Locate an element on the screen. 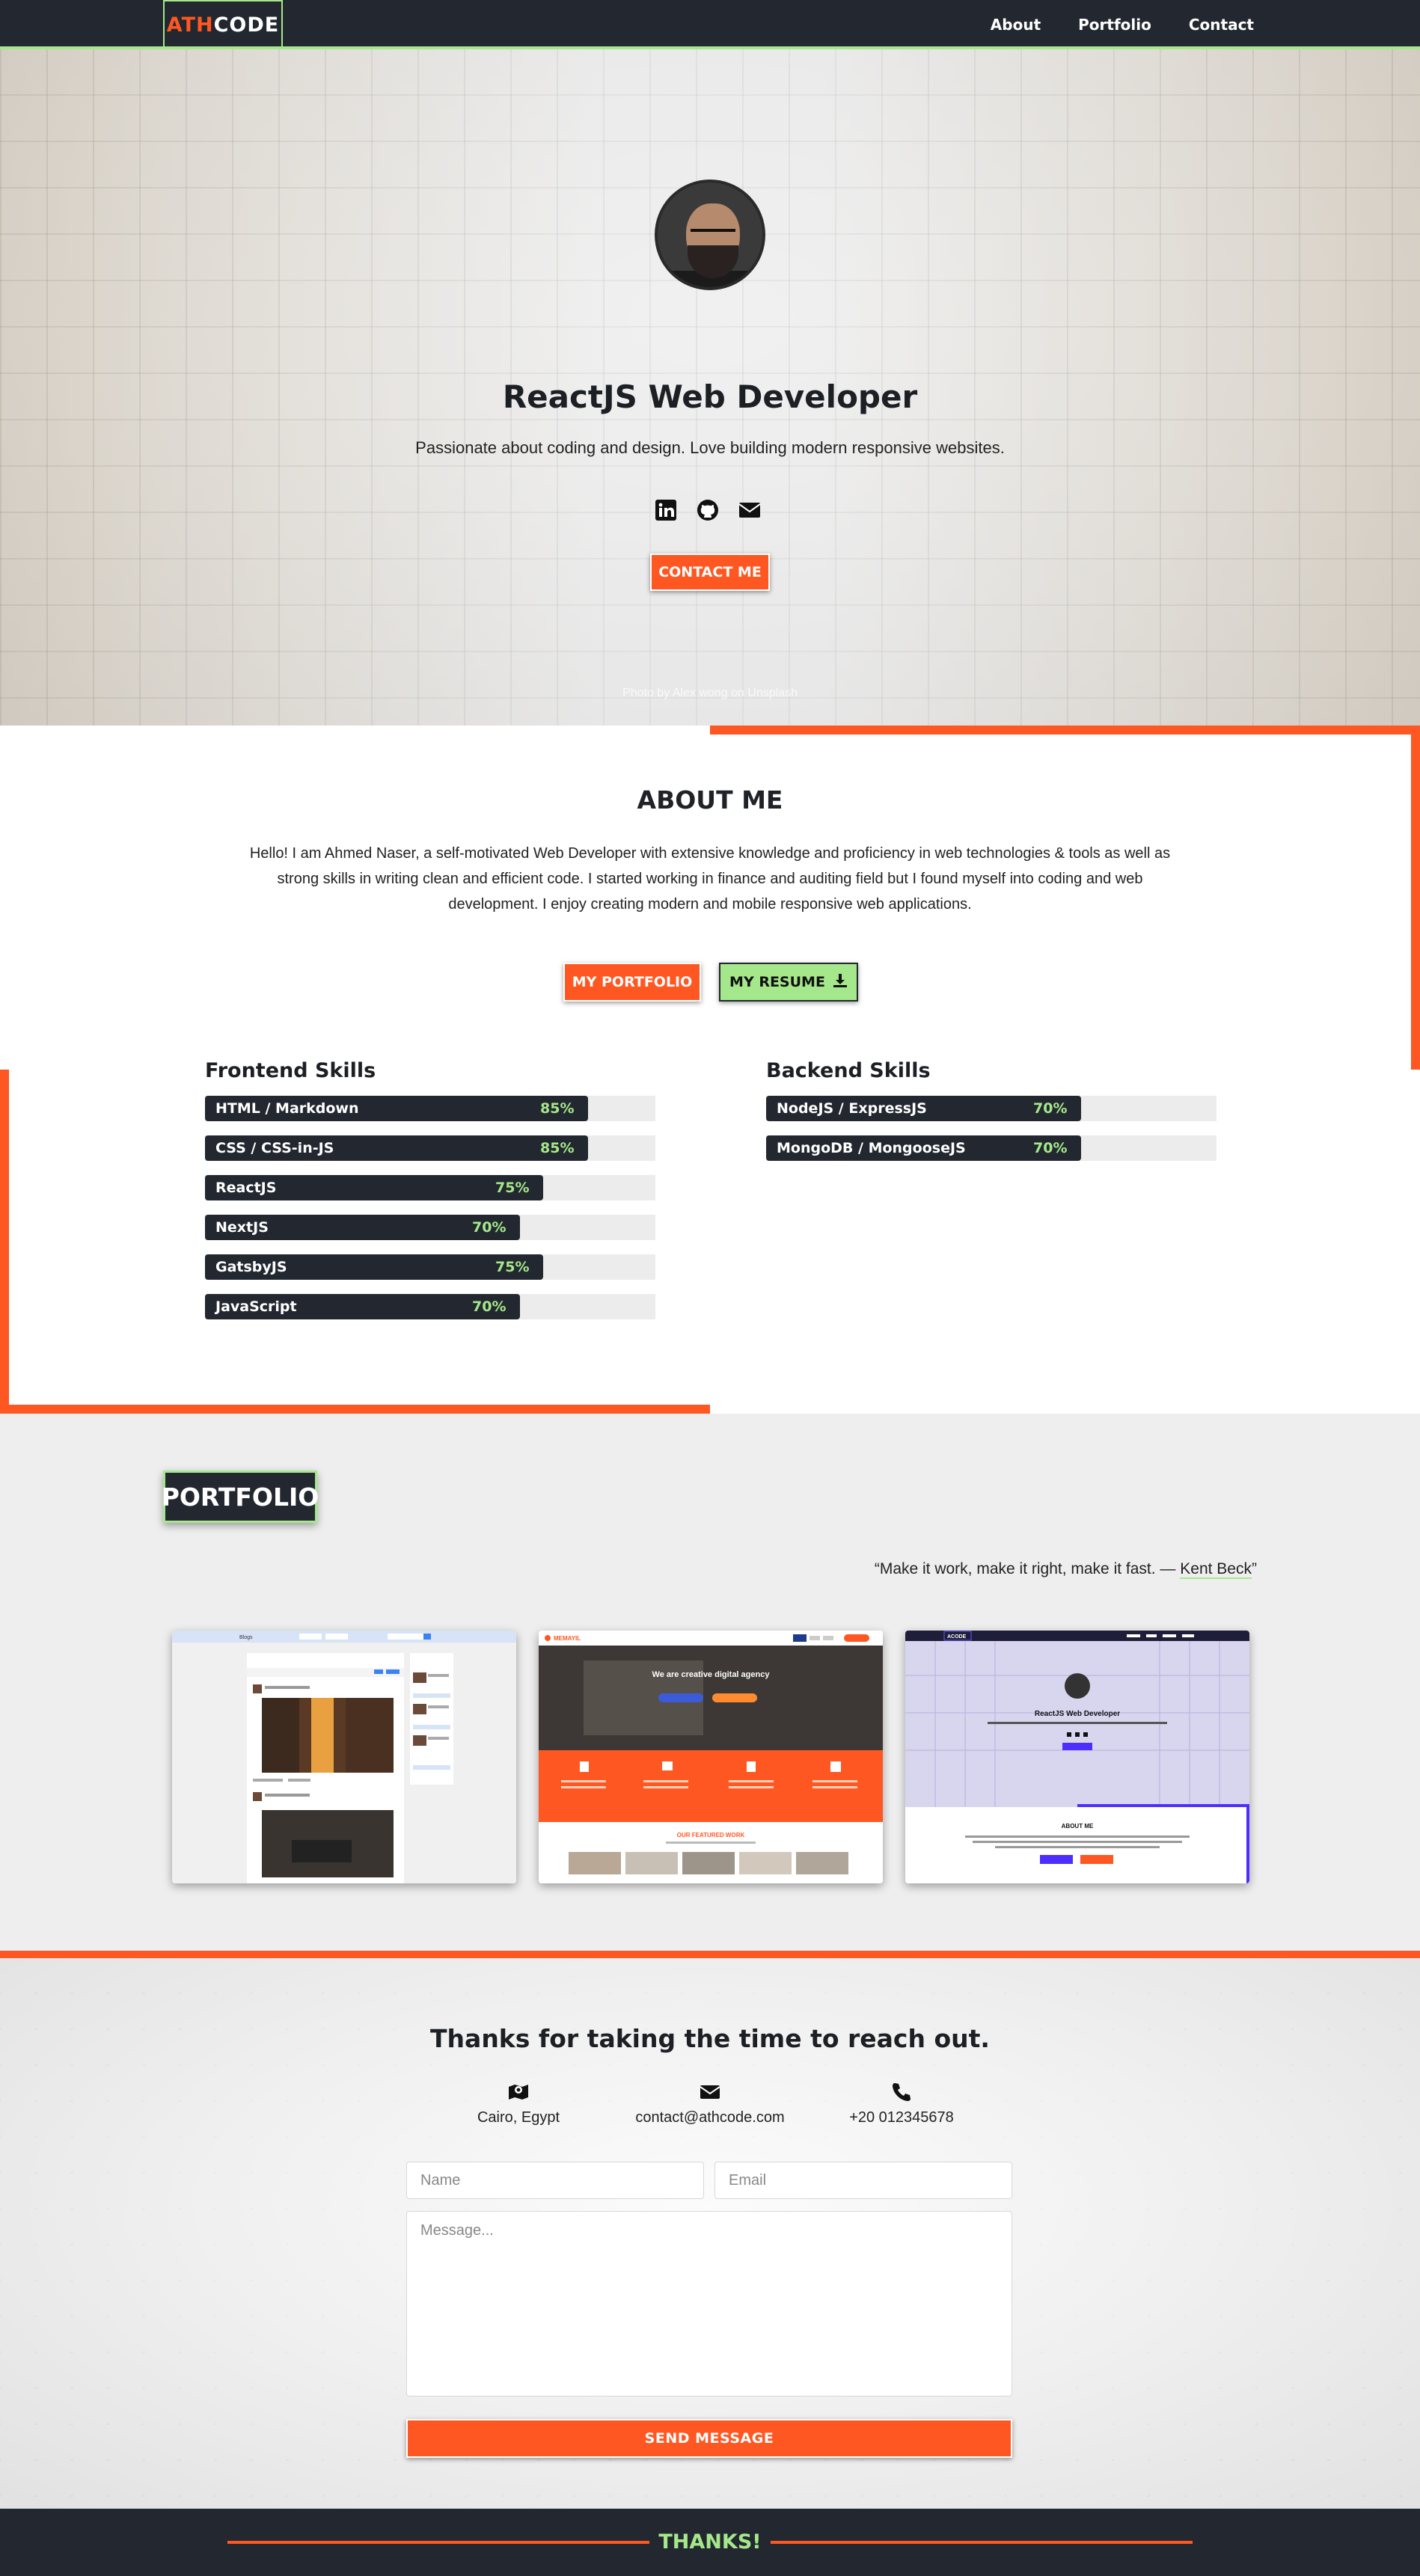 This screenshot has height=2576, width=1420. quote-author-link: Kent Beck is located at coordinates (1216, 1569).